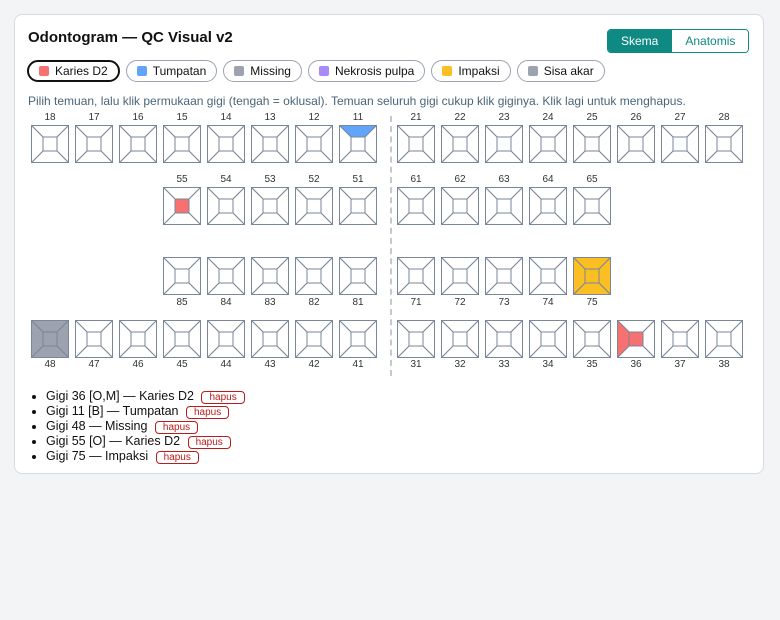 The height and width of the screenshot is (620, 780). Describe the element at coordinates (171, 71) in the screenshot. I see `chip-tumpatan: Tumpatan` at that location.